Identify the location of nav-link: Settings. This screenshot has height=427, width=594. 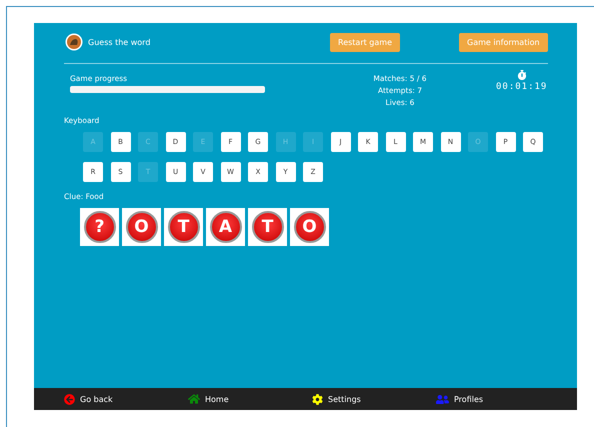
(374, 399).